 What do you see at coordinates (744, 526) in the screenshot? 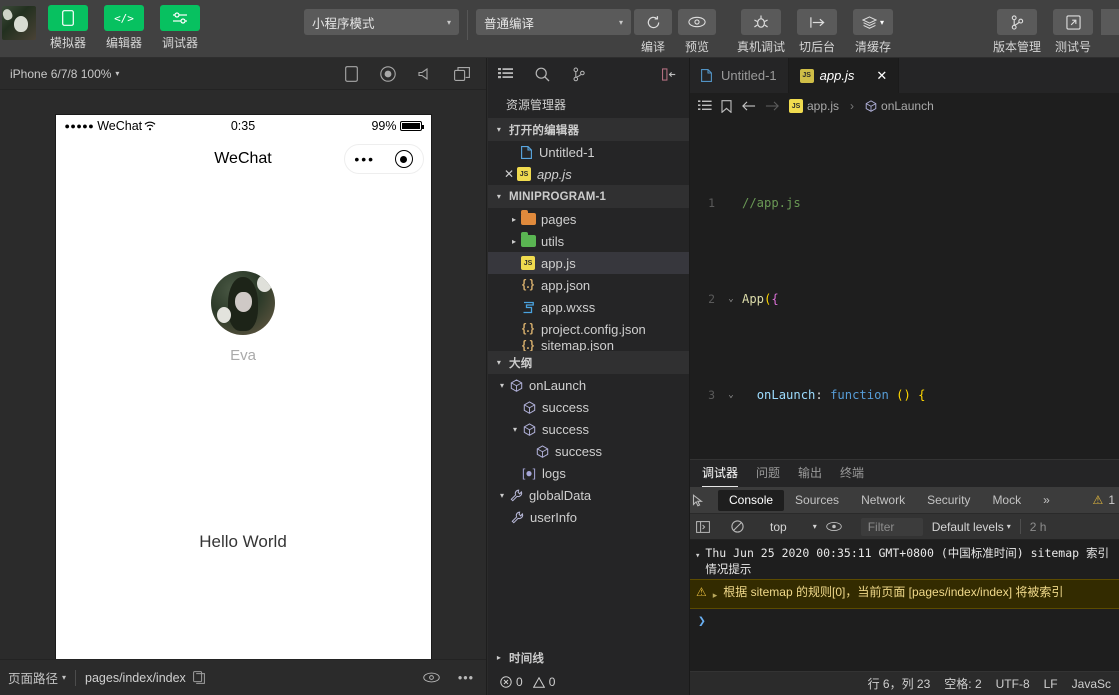
I see `clear-console-icon` at bounding box center [744, 526].